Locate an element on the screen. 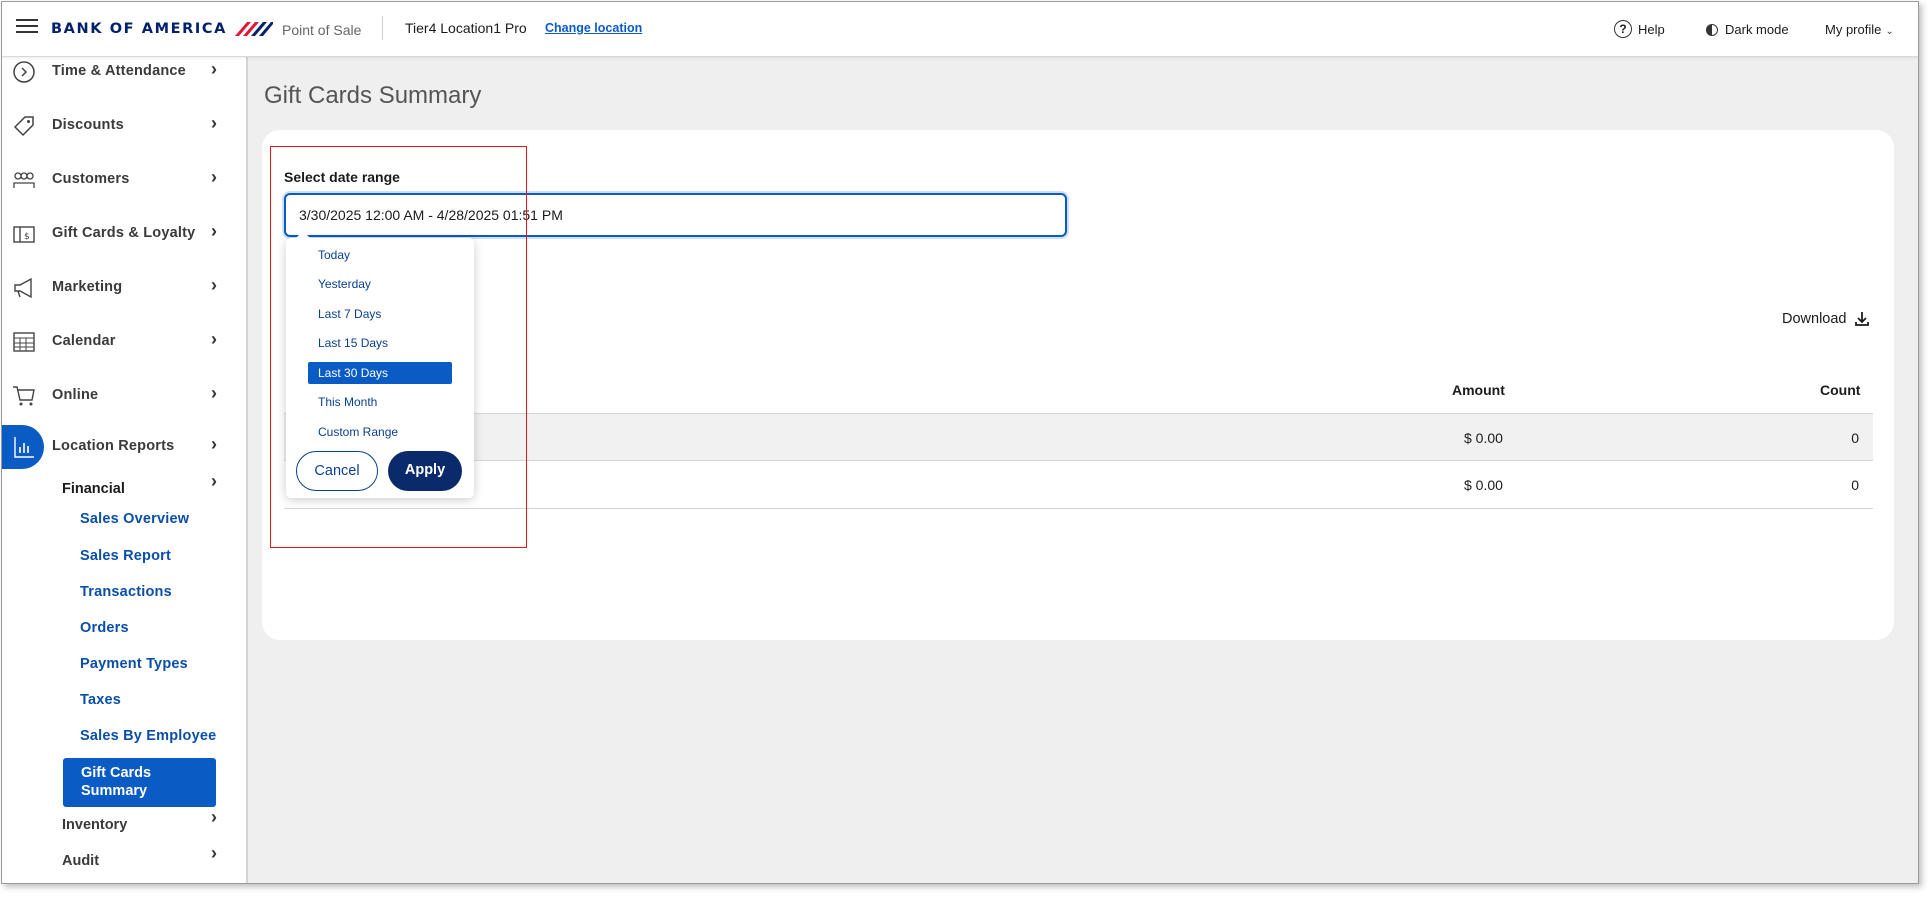  brand-logo: BANK OF AMERICA is located at coordinates (162, 29).